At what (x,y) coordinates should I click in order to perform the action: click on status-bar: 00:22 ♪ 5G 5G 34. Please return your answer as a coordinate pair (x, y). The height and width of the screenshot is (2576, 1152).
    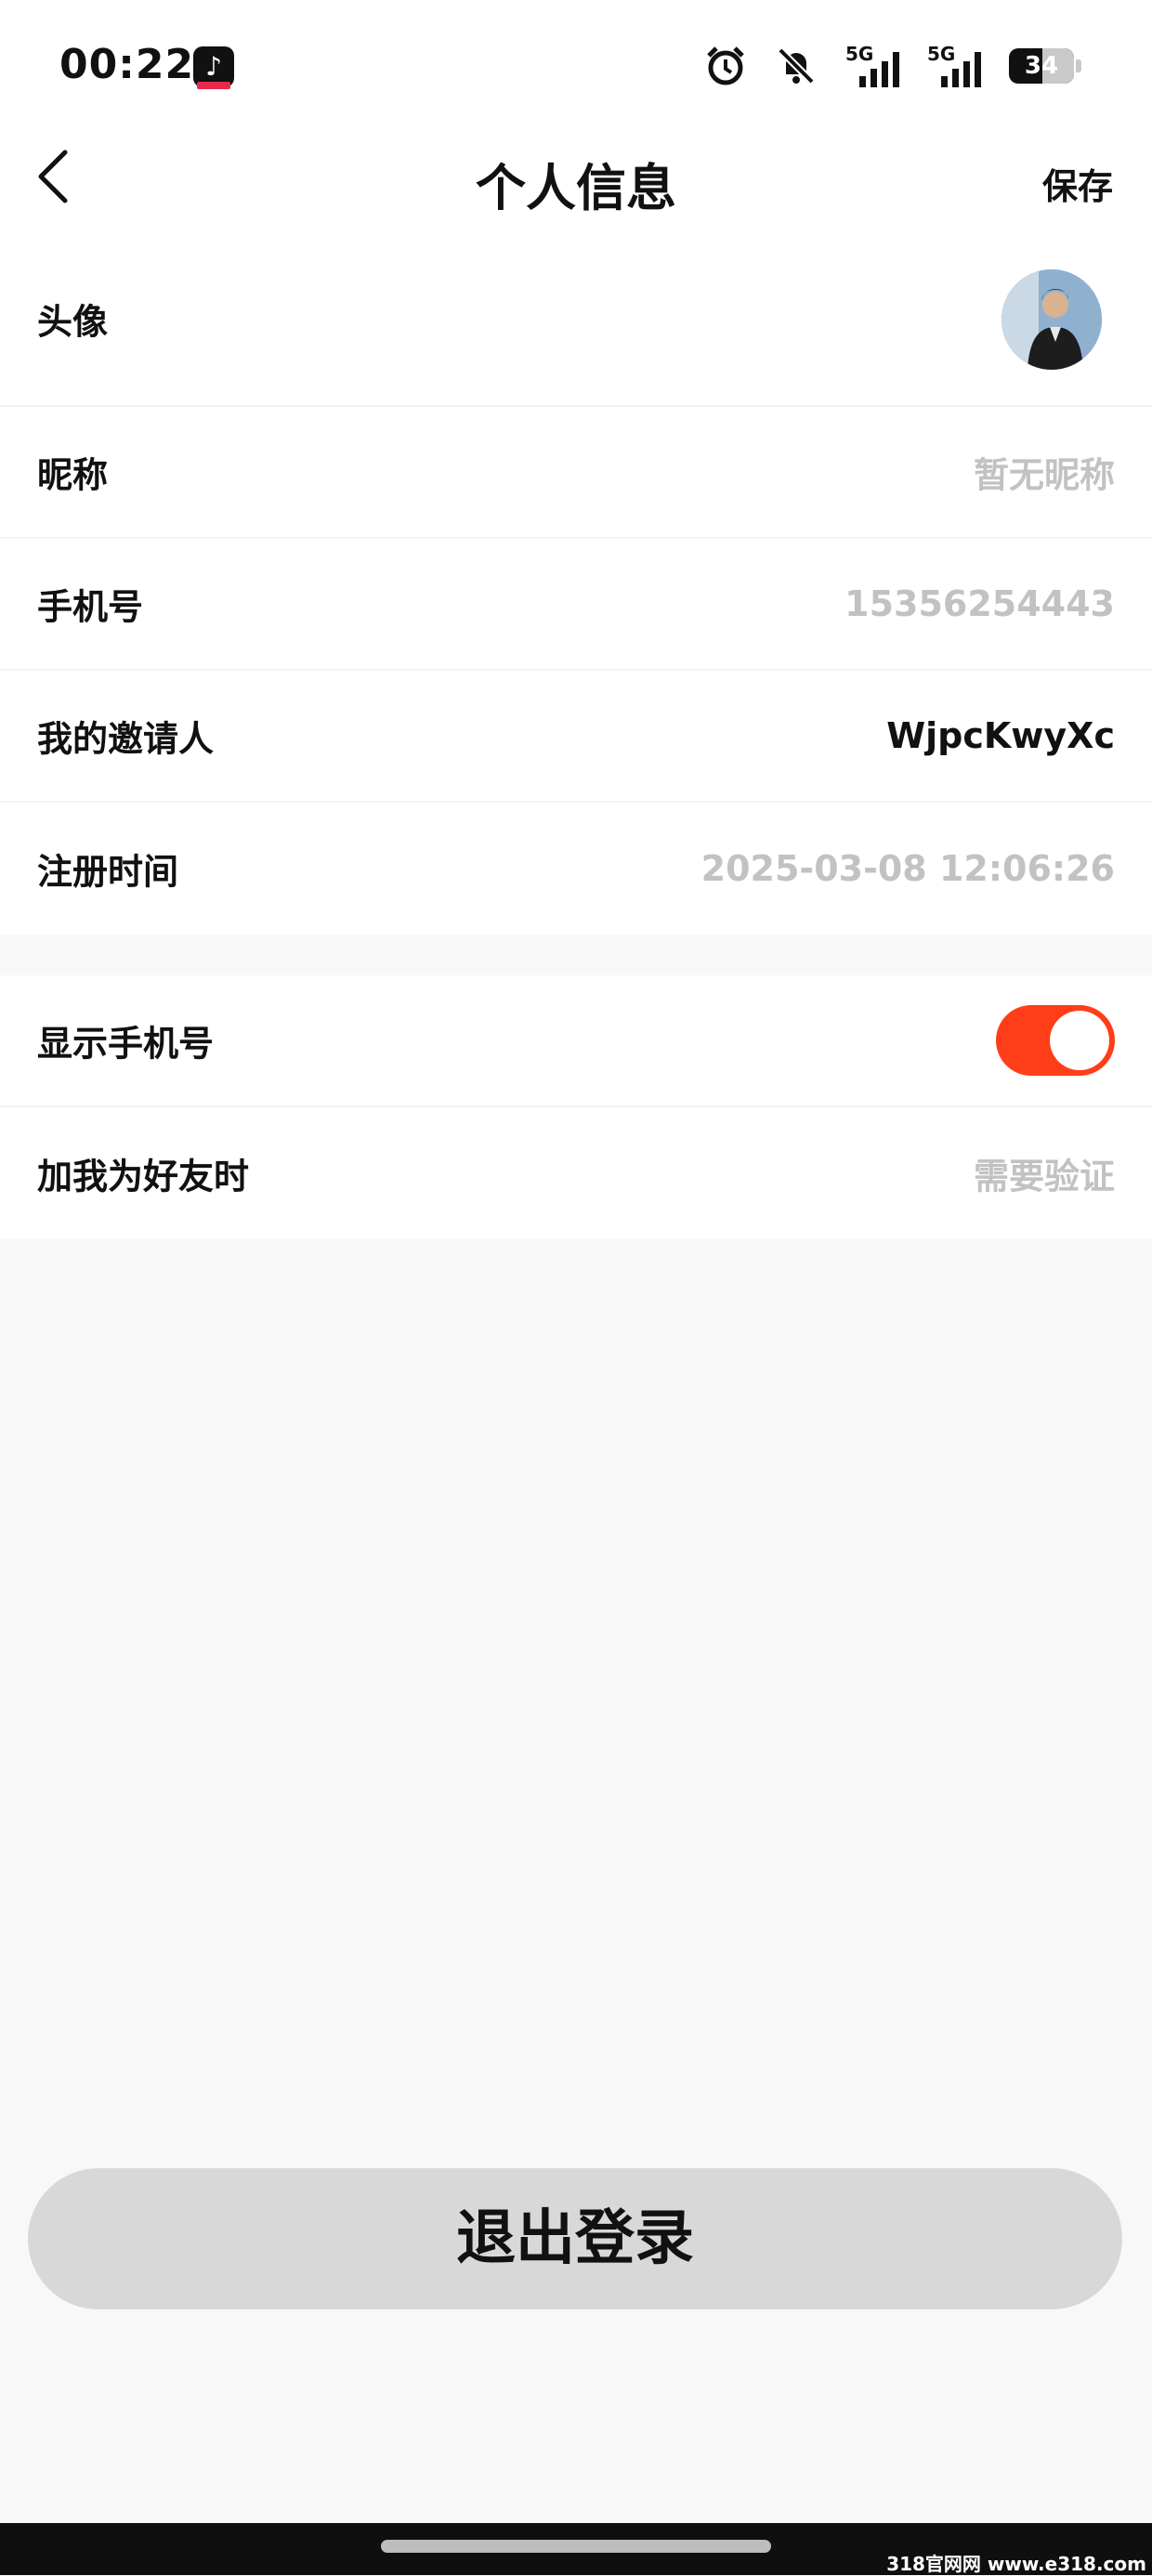
    Looking at the image, I should click on (576, 60).